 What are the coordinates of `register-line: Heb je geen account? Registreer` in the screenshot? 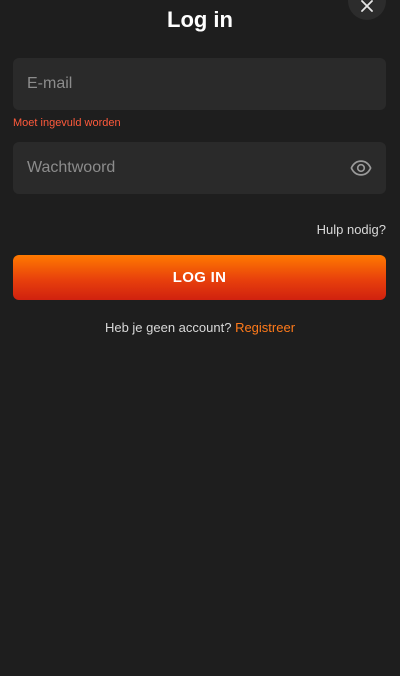 It's located at (200, 328).